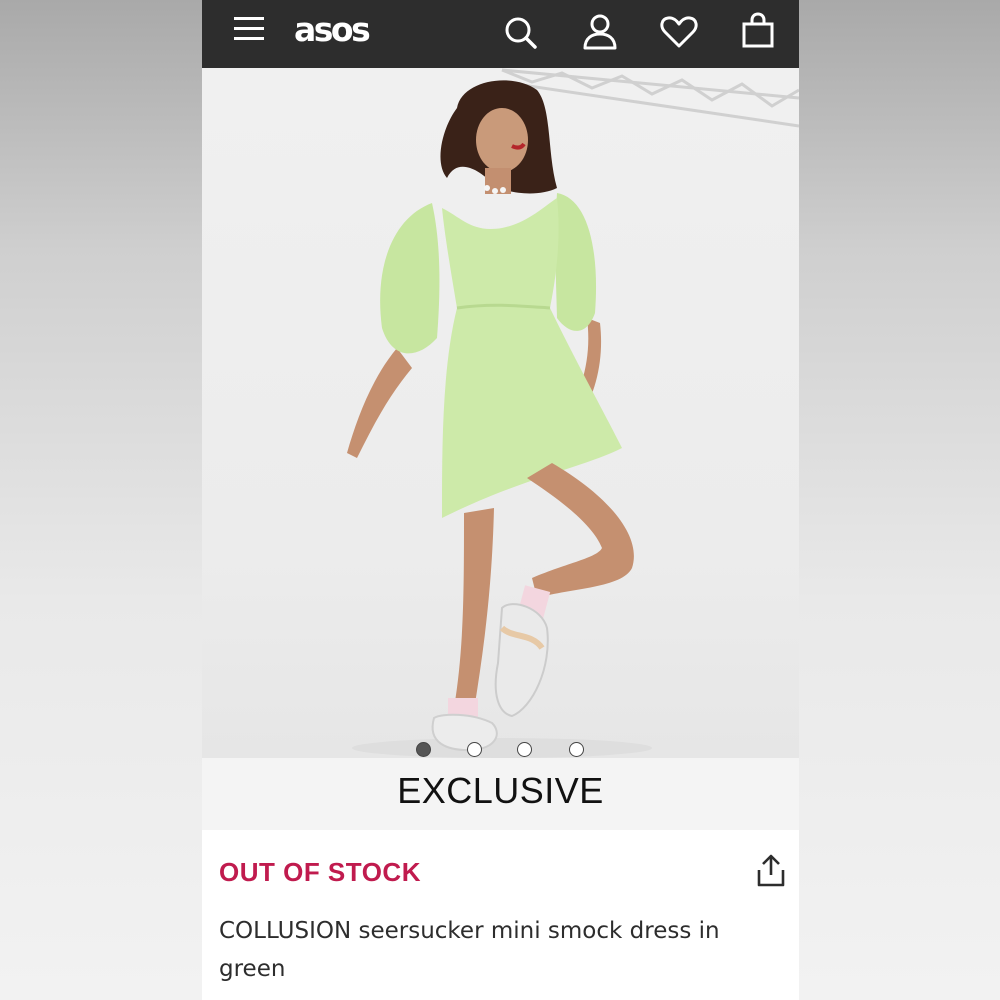 Image resolution: width=1000 pixels, height=1000 pixels. Describe the element at coordinates (600, 32) in the screenshot. I see `account-icon` at that location.